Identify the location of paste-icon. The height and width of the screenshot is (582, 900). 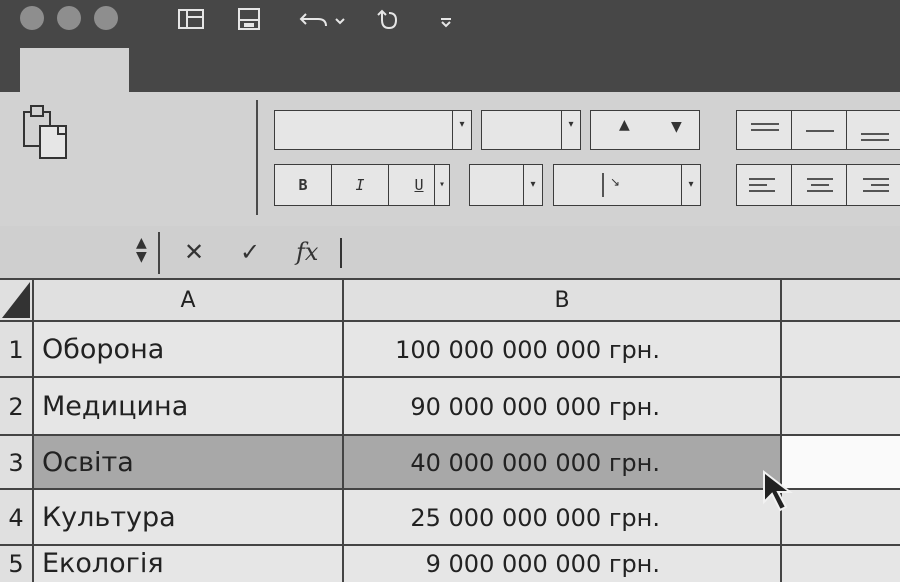
(48, 135).